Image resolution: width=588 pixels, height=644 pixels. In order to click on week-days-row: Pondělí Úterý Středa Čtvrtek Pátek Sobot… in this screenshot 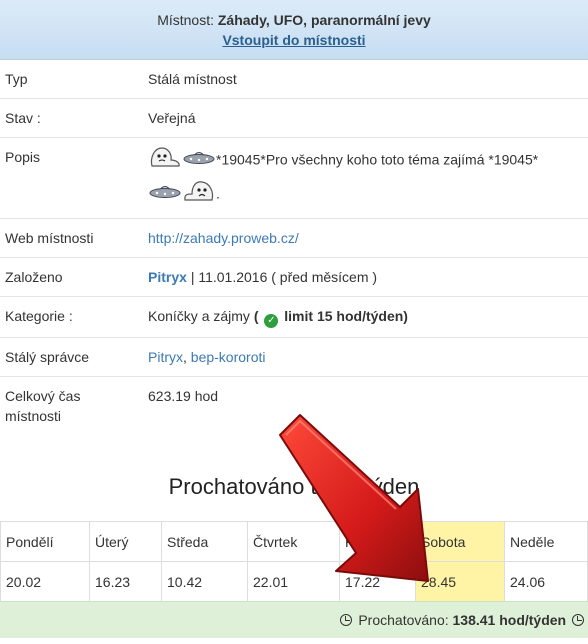, I will do `click(294, 541)`.